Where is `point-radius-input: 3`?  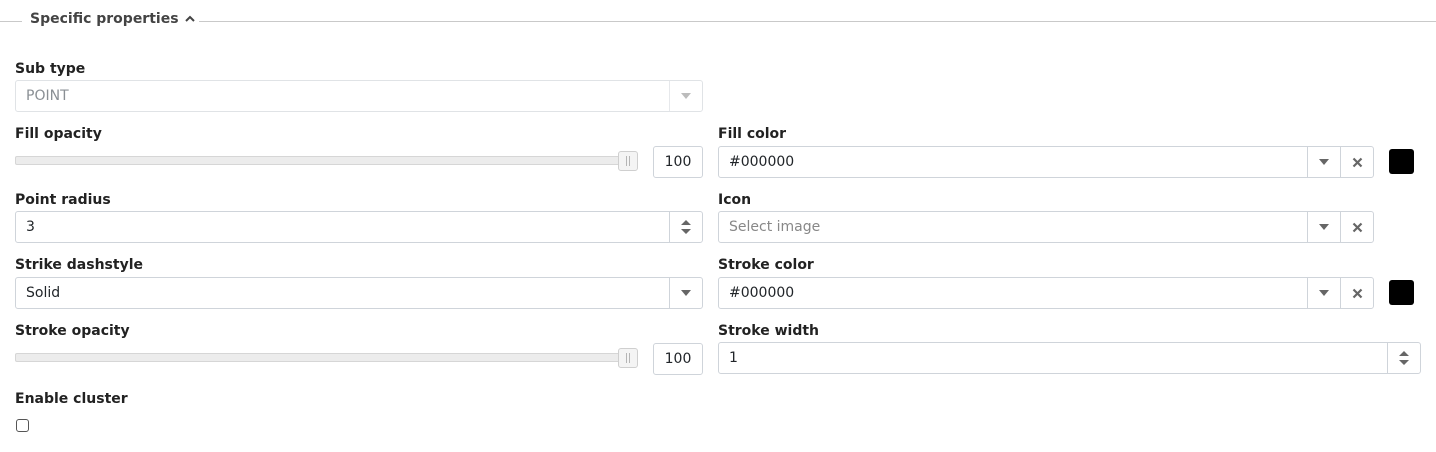 point-radius-input: 3 is located at coordinates (359, 227).